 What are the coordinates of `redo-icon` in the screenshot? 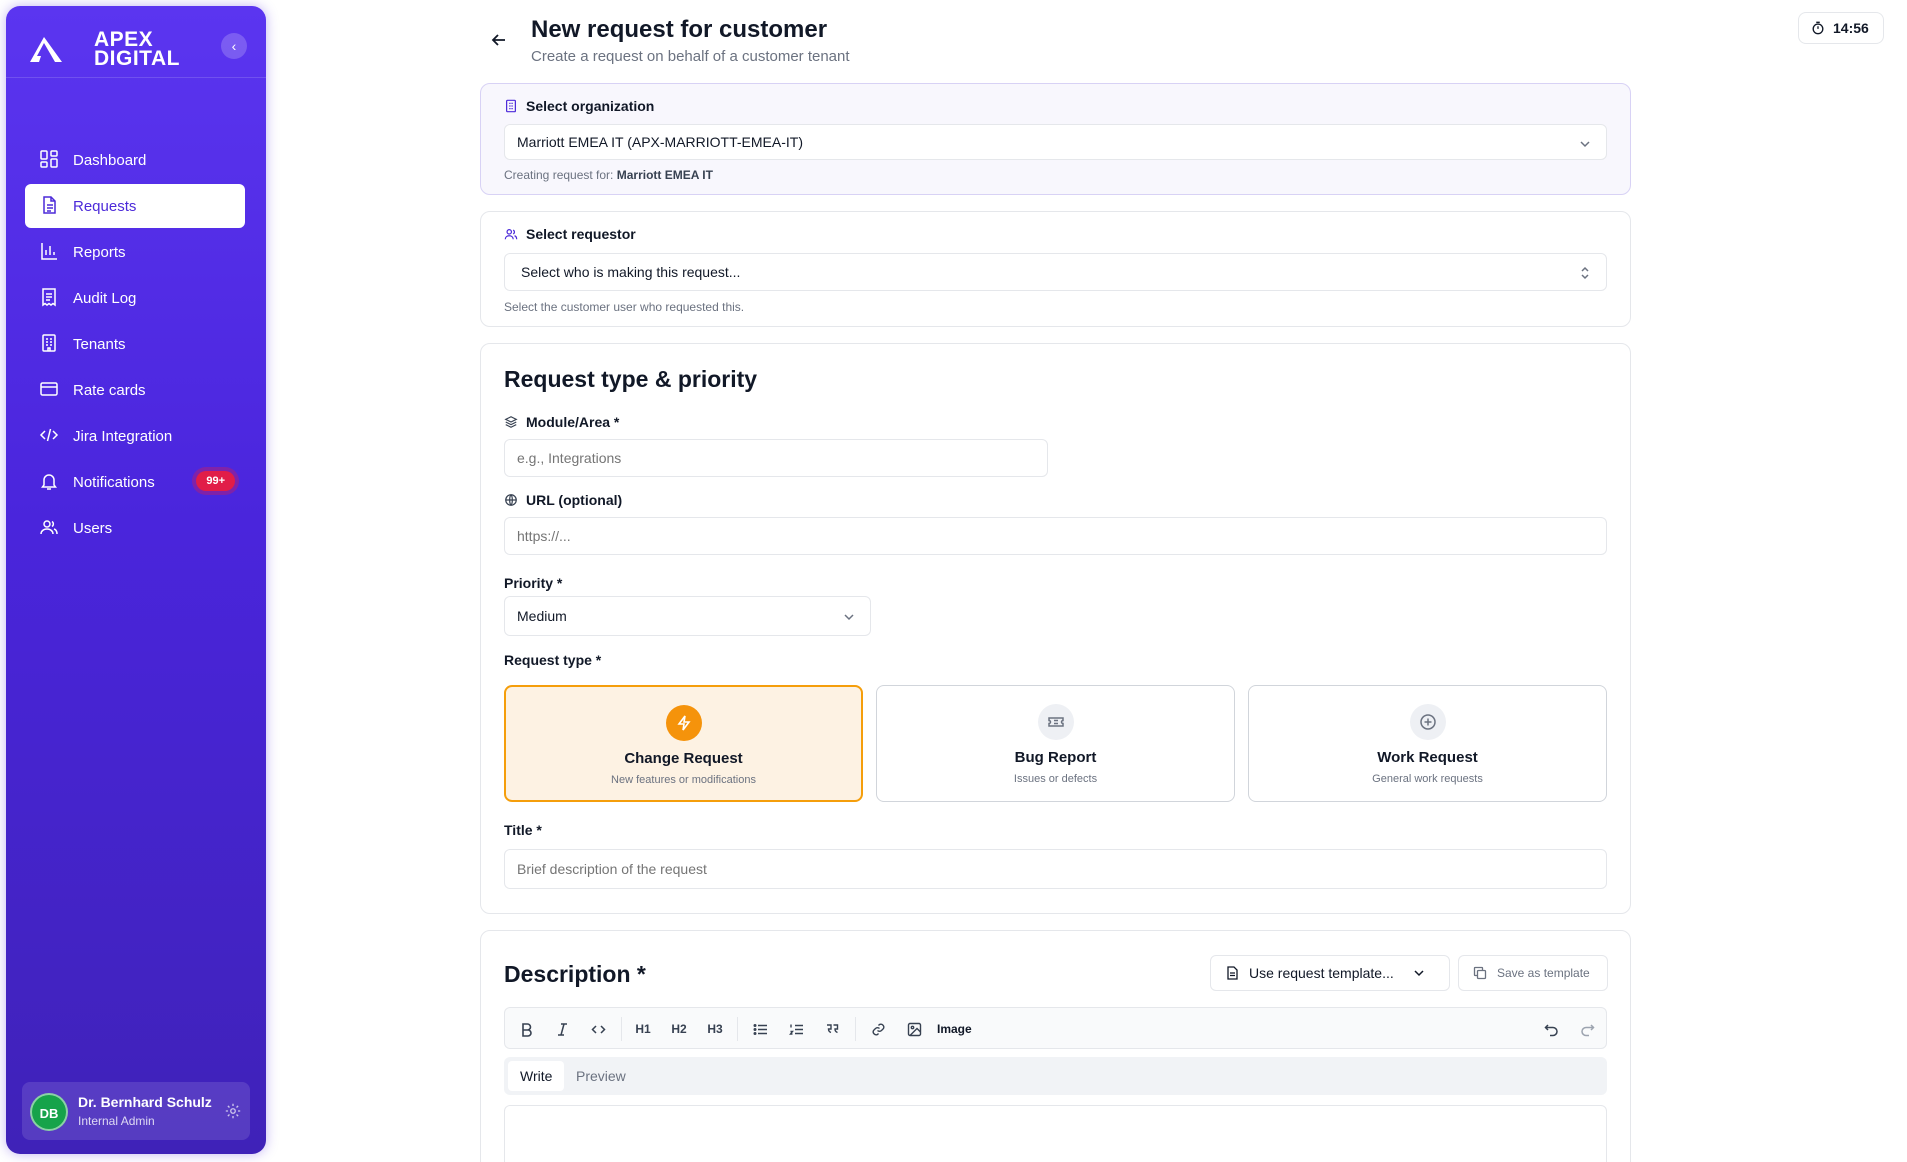 It's located at (1587, 1029).